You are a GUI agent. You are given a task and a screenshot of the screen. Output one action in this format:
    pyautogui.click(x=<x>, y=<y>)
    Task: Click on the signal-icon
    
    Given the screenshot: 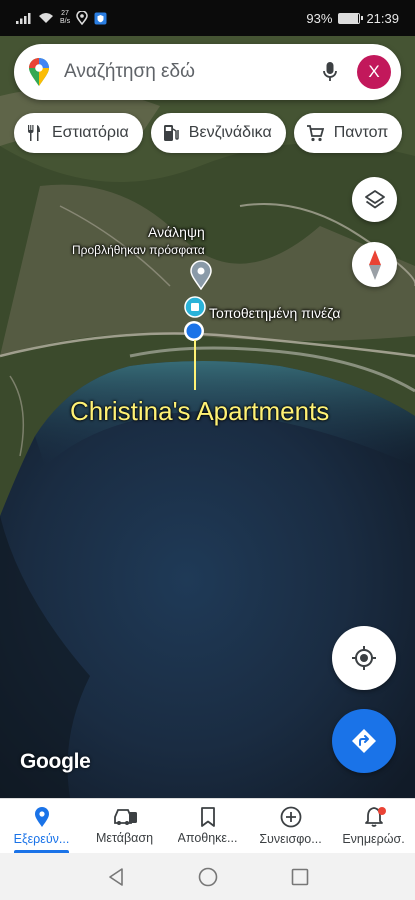 What is the action you would take?
    pyautogui.click(x=23, y=18)
    